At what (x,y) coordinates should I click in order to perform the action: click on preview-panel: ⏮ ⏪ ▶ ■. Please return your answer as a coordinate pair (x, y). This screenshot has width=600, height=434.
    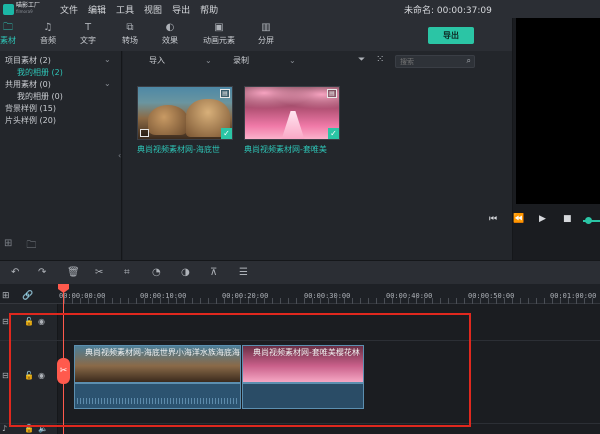
    Looking at the image, I should click on (544, 139).